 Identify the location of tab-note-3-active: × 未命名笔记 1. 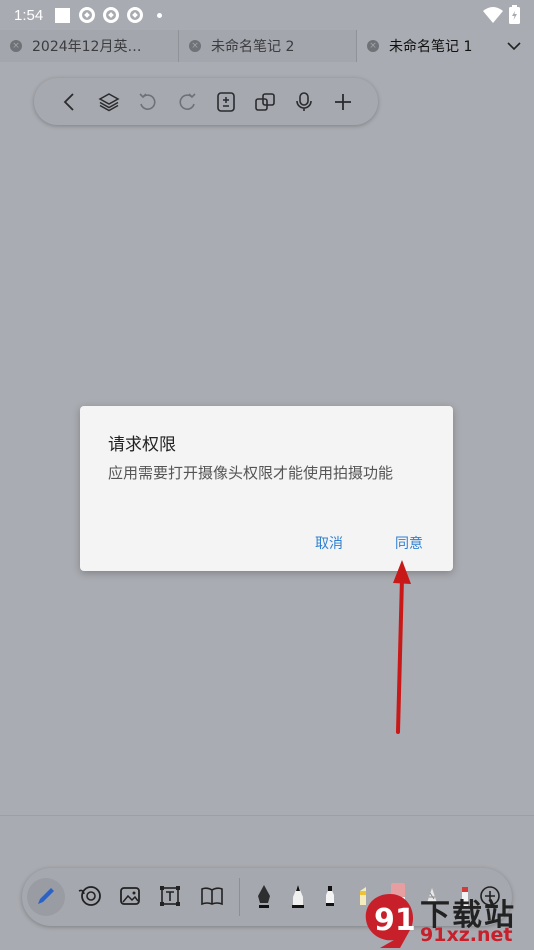
(445, 46).